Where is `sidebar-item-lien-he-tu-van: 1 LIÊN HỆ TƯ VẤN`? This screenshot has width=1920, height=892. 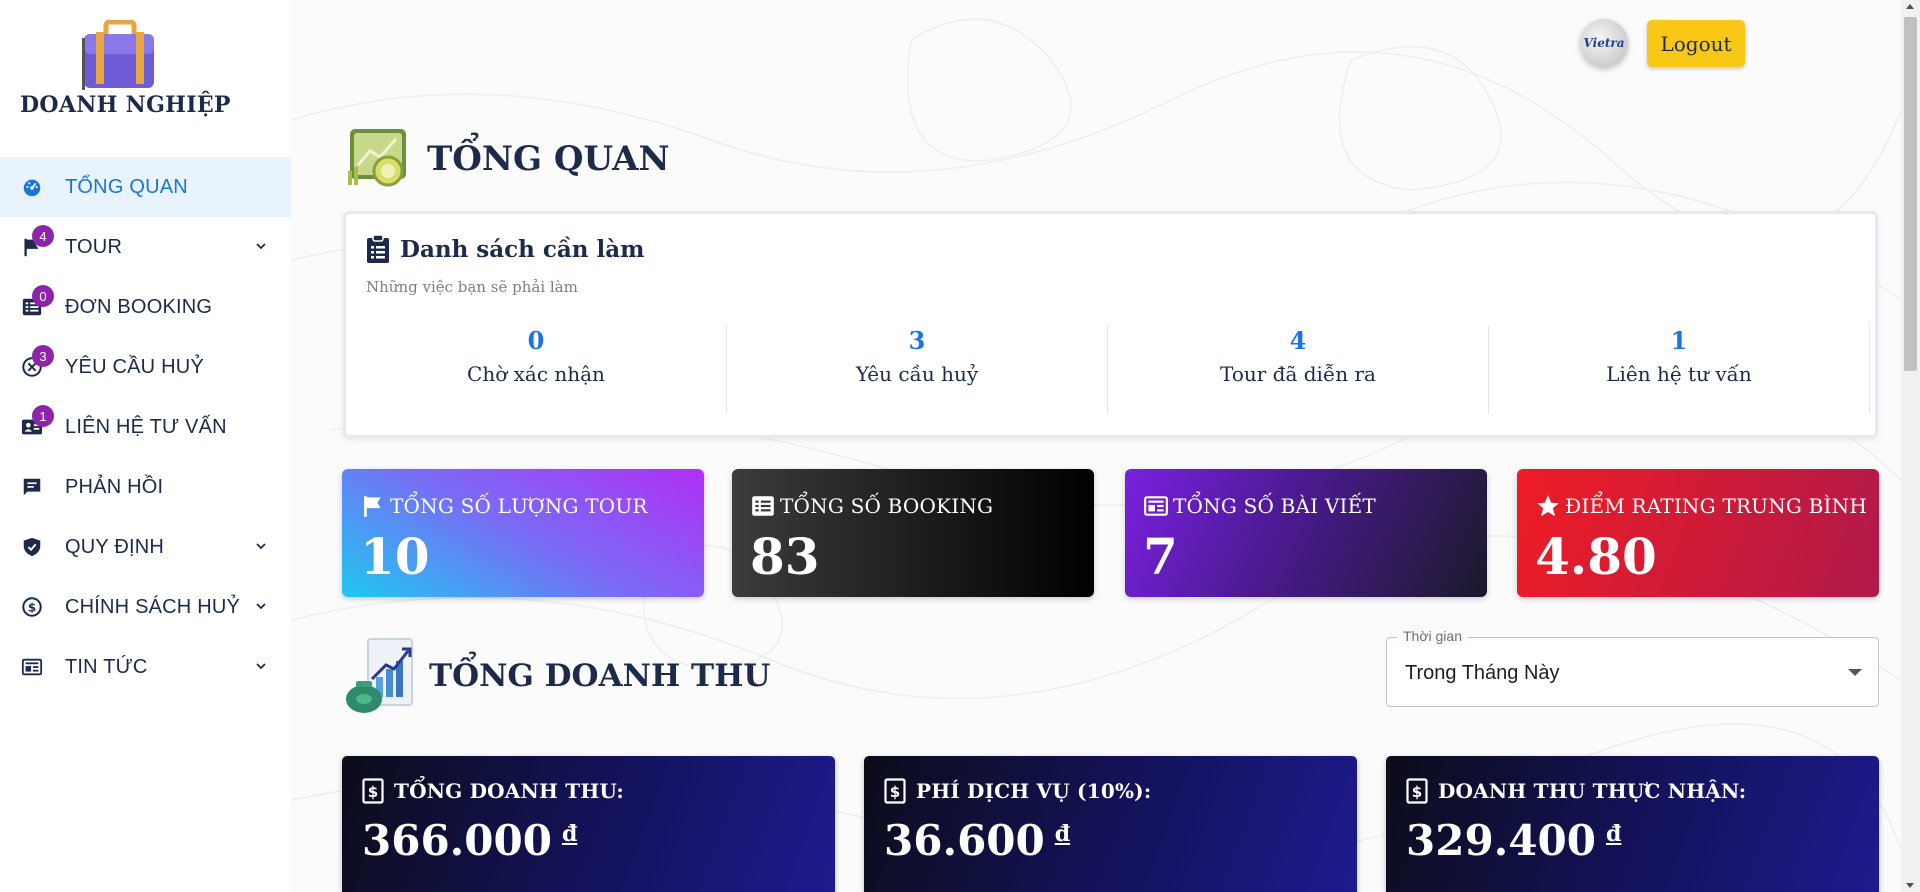
sidebar-item-lien-he-tu-van: 1 LIÊN HỆ TƯ VẤN is located at coordinates (145, 427).